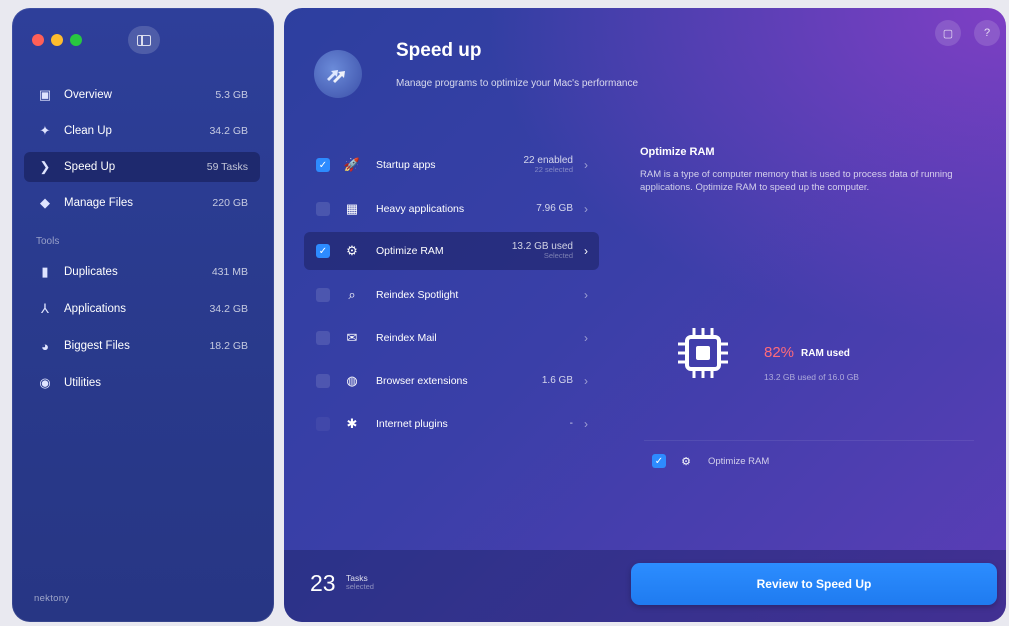 This screenshot has height=626, width=1009. What do you see at coordinates (410, 251) in the screenshot?
I see `task-label: Optimize RAM` at bounding box center [410, 251].